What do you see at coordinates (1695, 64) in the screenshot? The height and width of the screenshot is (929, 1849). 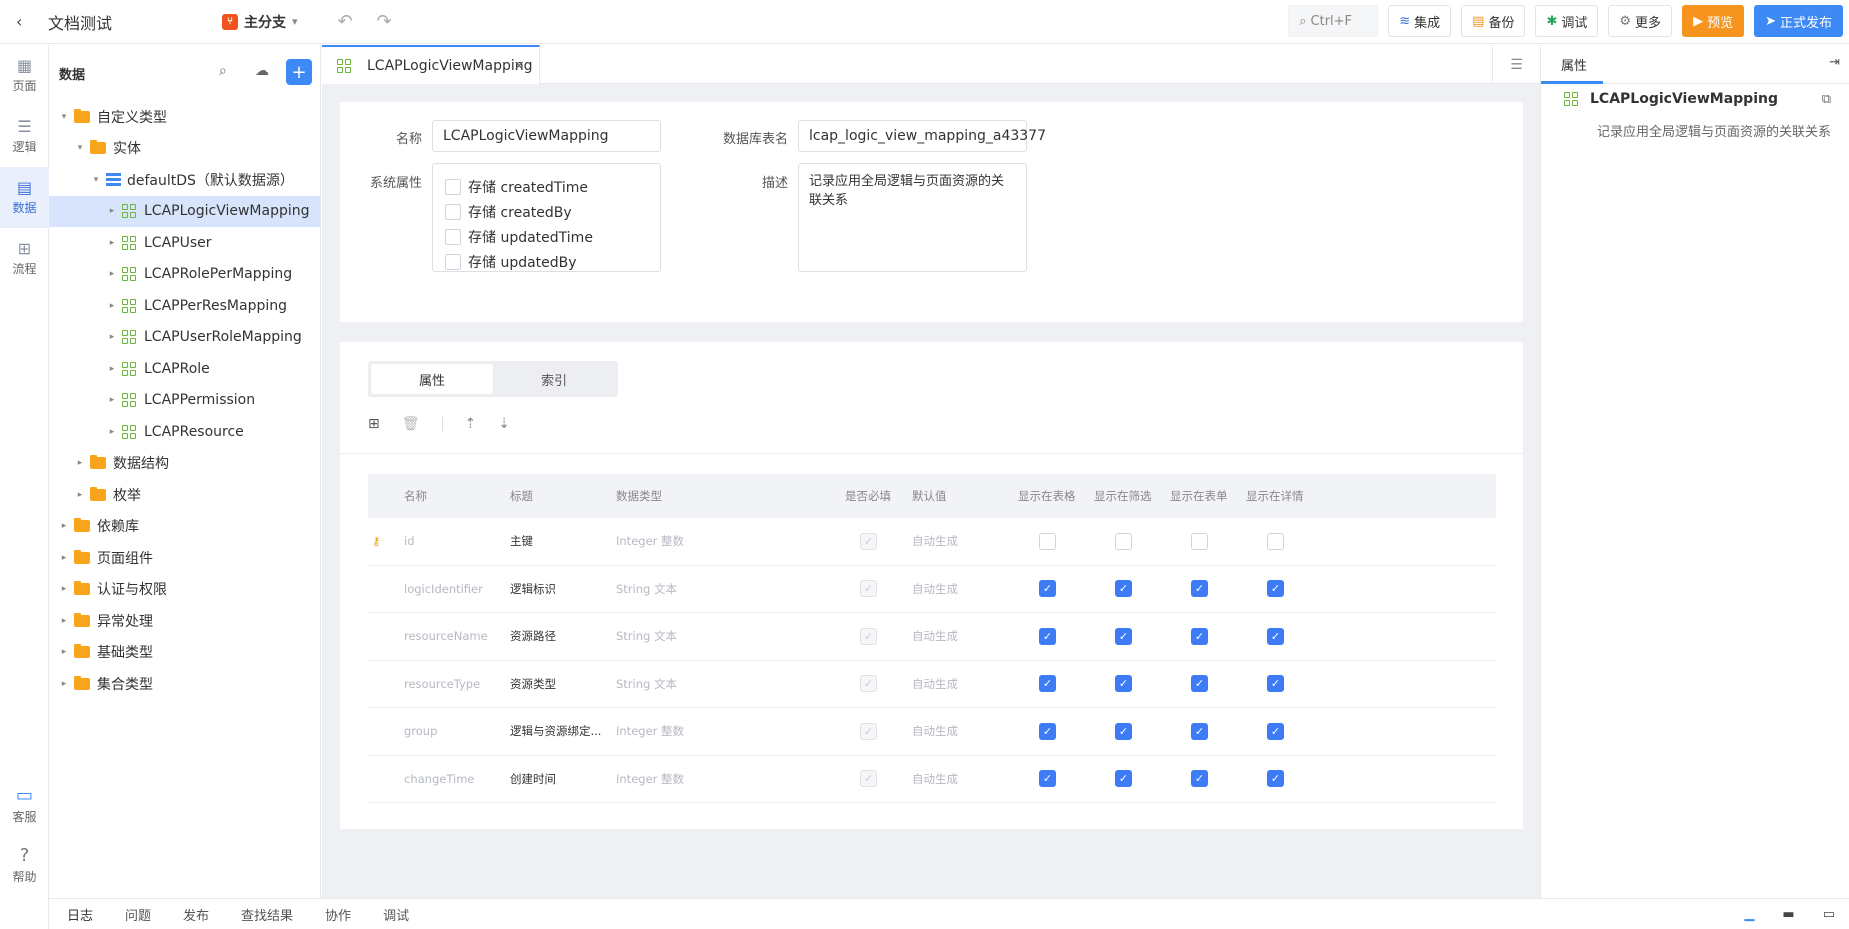 I see `properties-tab: 属性 ⇥` at bounding box center [1695, 64].